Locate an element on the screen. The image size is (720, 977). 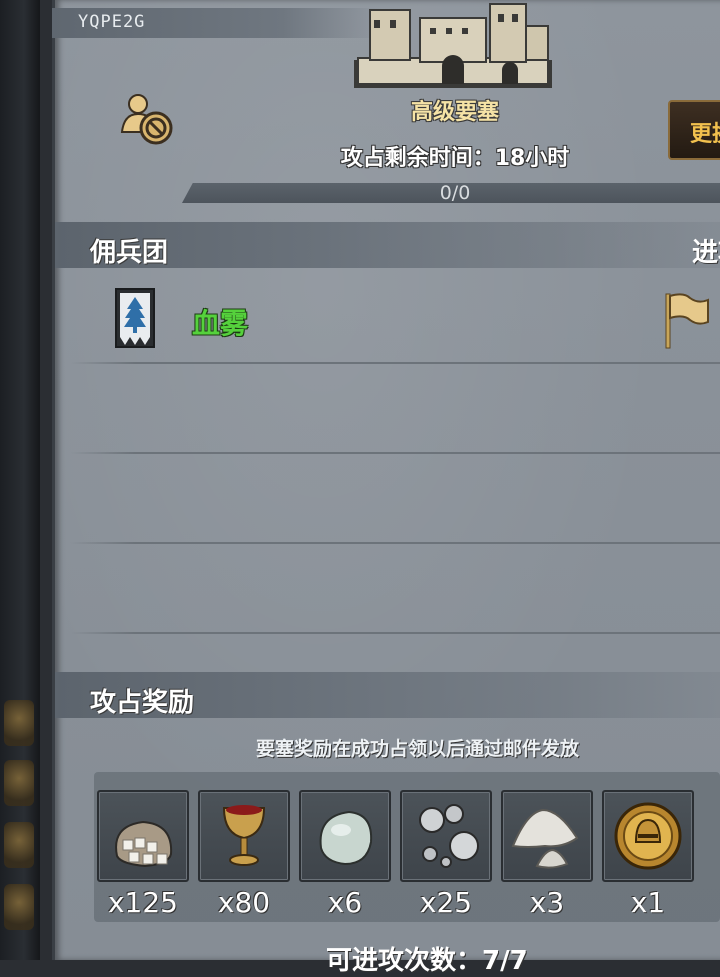
mercenary-section-title: 佣兵团 is located at coordinates (129, 253).